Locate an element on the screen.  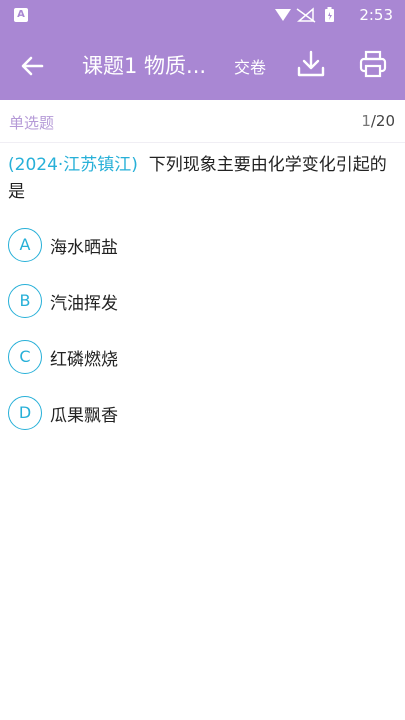
download-icon is located at coordinates (311, 64).